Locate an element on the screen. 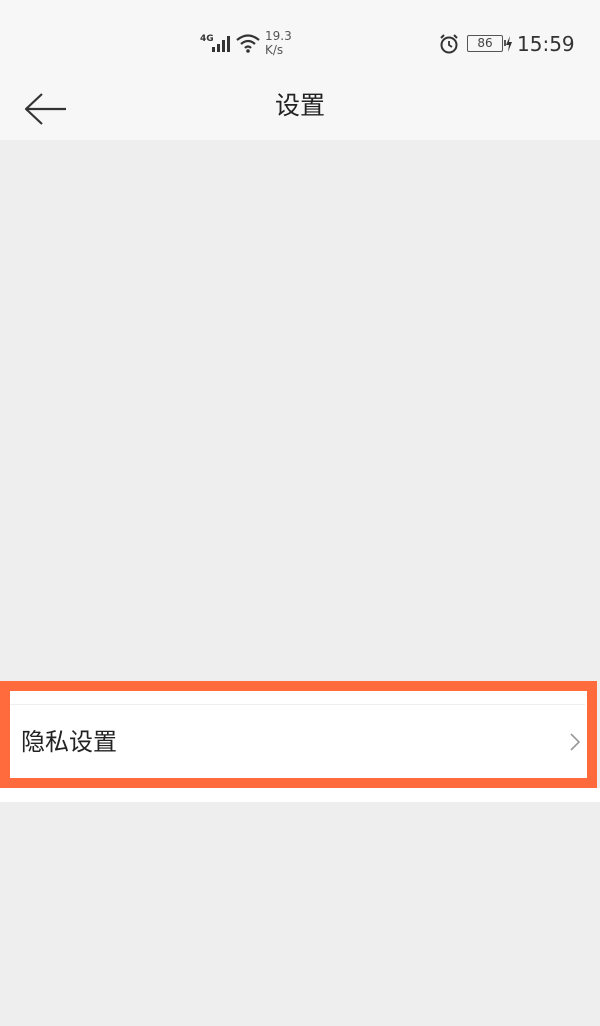 Image resolution: width=600 pixels, height=1026 pixels. status-time: 15:59 is located at coordinates (546, 44).